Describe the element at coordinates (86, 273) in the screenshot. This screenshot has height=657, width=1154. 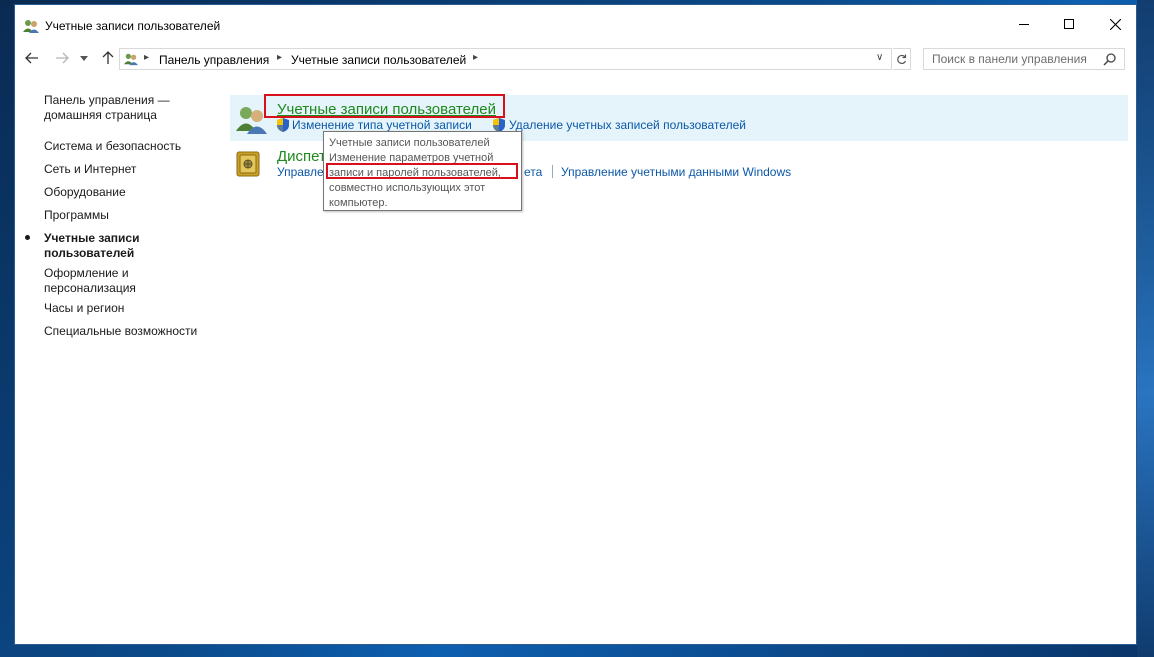
I see `sidebar-item-label: Оформление и` at that location.